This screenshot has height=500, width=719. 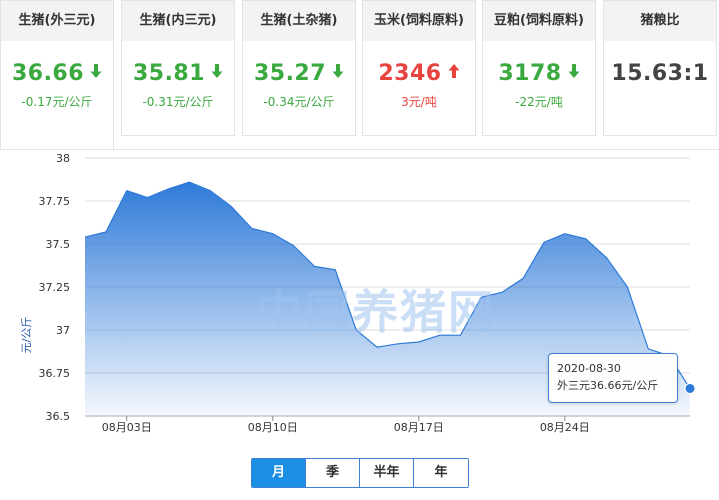 I want to click on card-change: 3元/吨, so click(x=419, y=102).